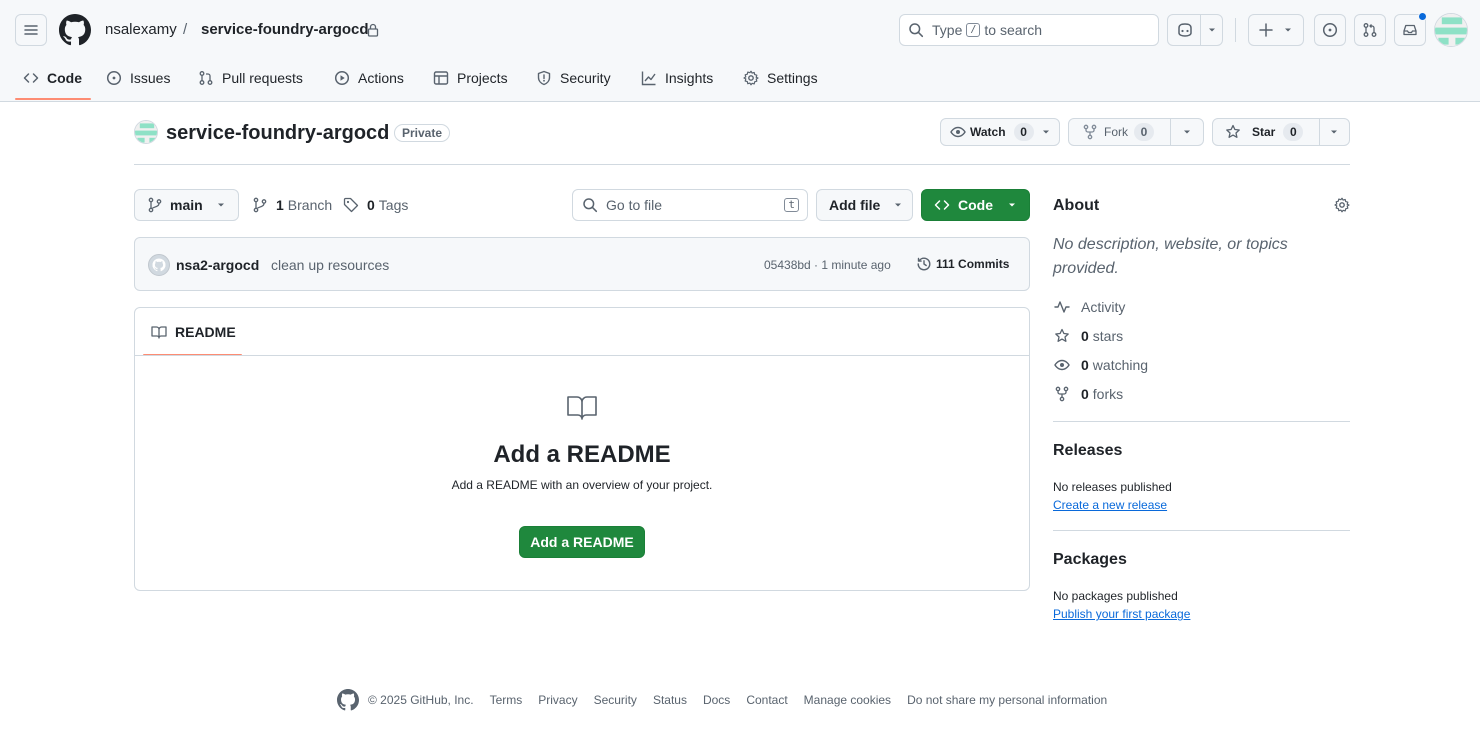 This screenshot has width=1480, height=747. I want to click on star-label: Star, so click(1264, 132).